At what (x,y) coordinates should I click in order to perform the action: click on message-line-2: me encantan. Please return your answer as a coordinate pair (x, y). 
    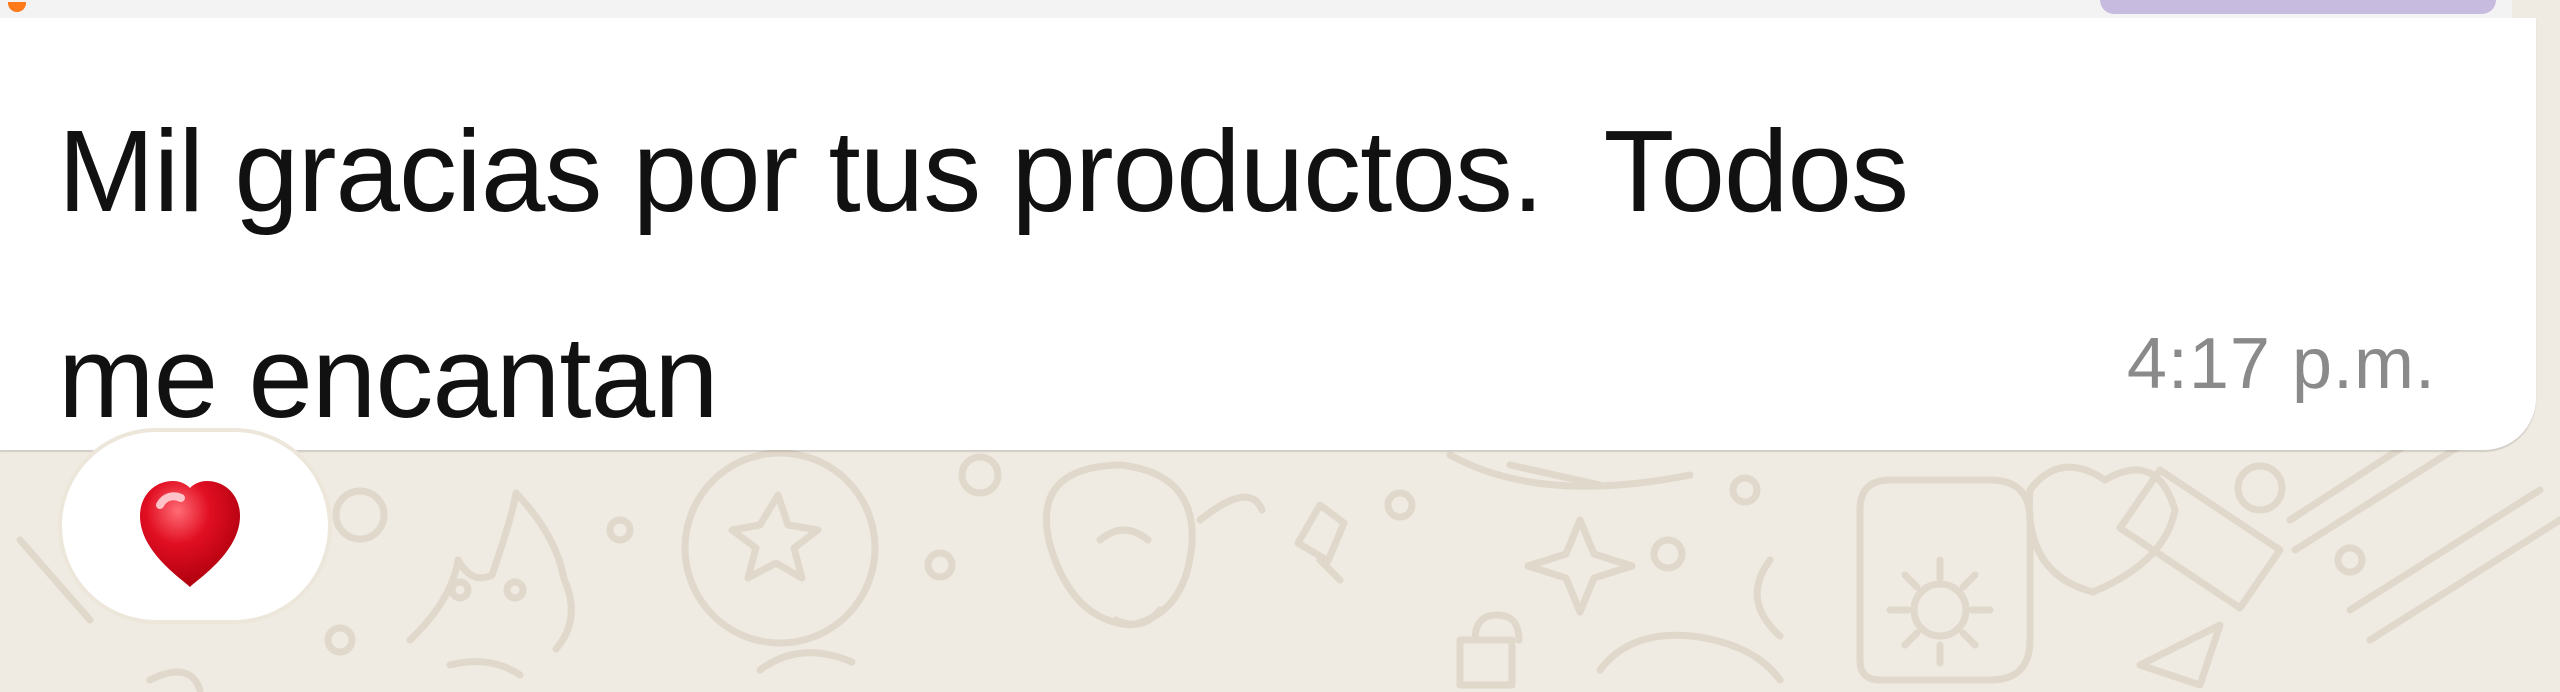
    Looking at the image, I should click on (388, 377).